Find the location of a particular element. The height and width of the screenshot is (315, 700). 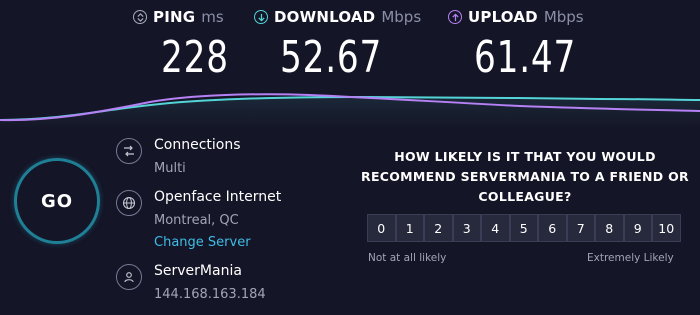

rating-option-2: 2 is located at coordinates (438, 228).